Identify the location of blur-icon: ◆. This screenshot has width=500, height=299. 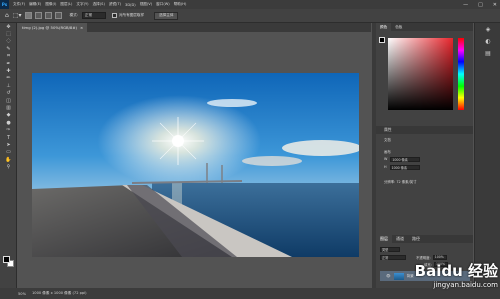
(8, 115).